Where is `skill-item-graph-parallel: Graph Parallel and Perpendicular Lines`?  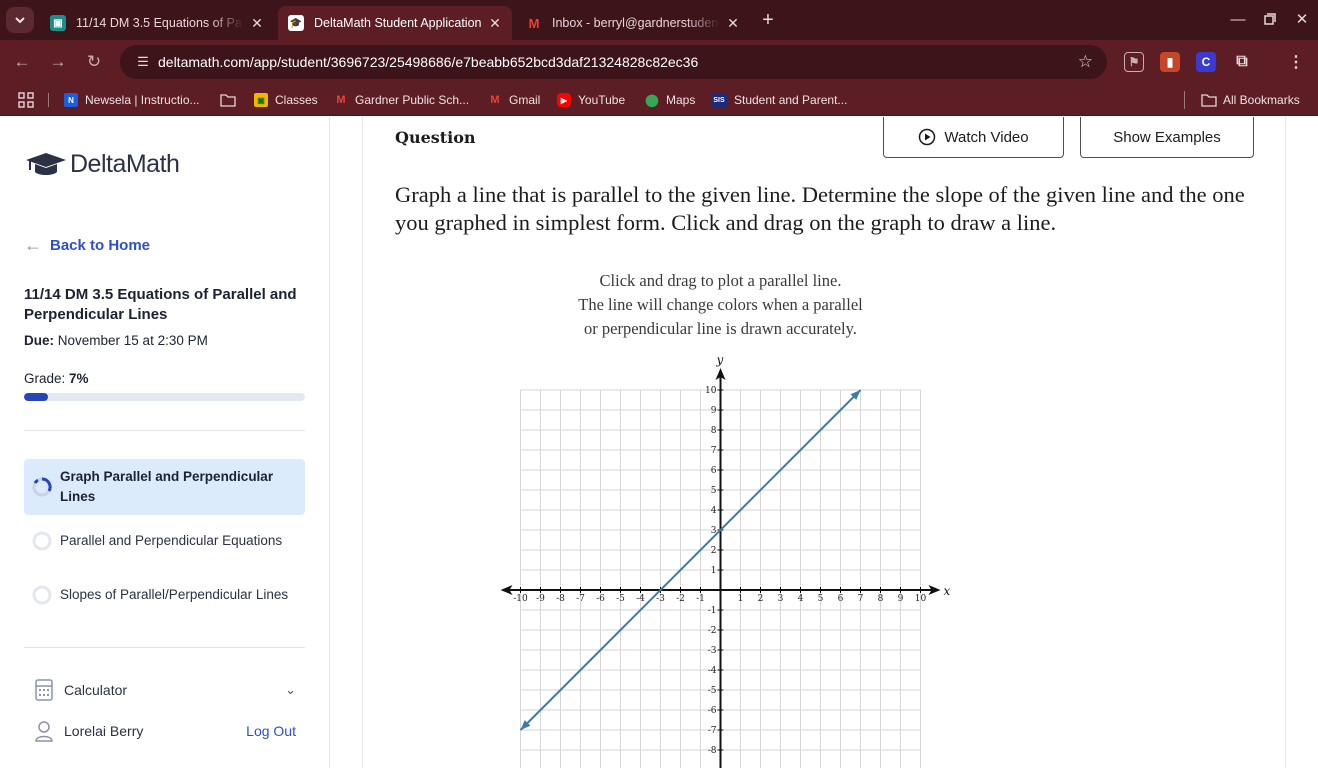
skill-item-graph-parallel: Graph Parallel and Perpendicular Lines is located at coordinates (164, 487).